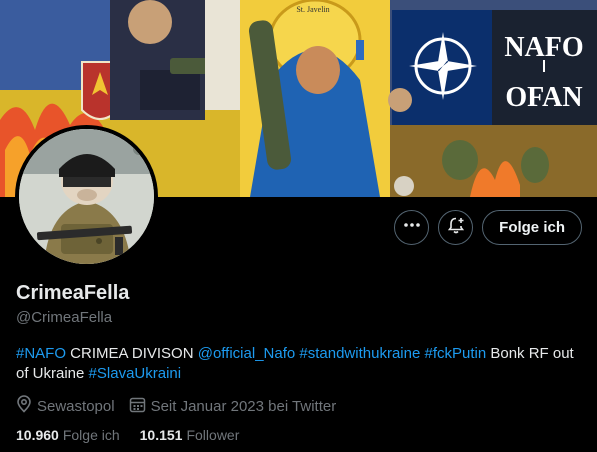 This screenshot has height=452, width=597. I want to click on location-item: Sewastopol, so click(65, 406).